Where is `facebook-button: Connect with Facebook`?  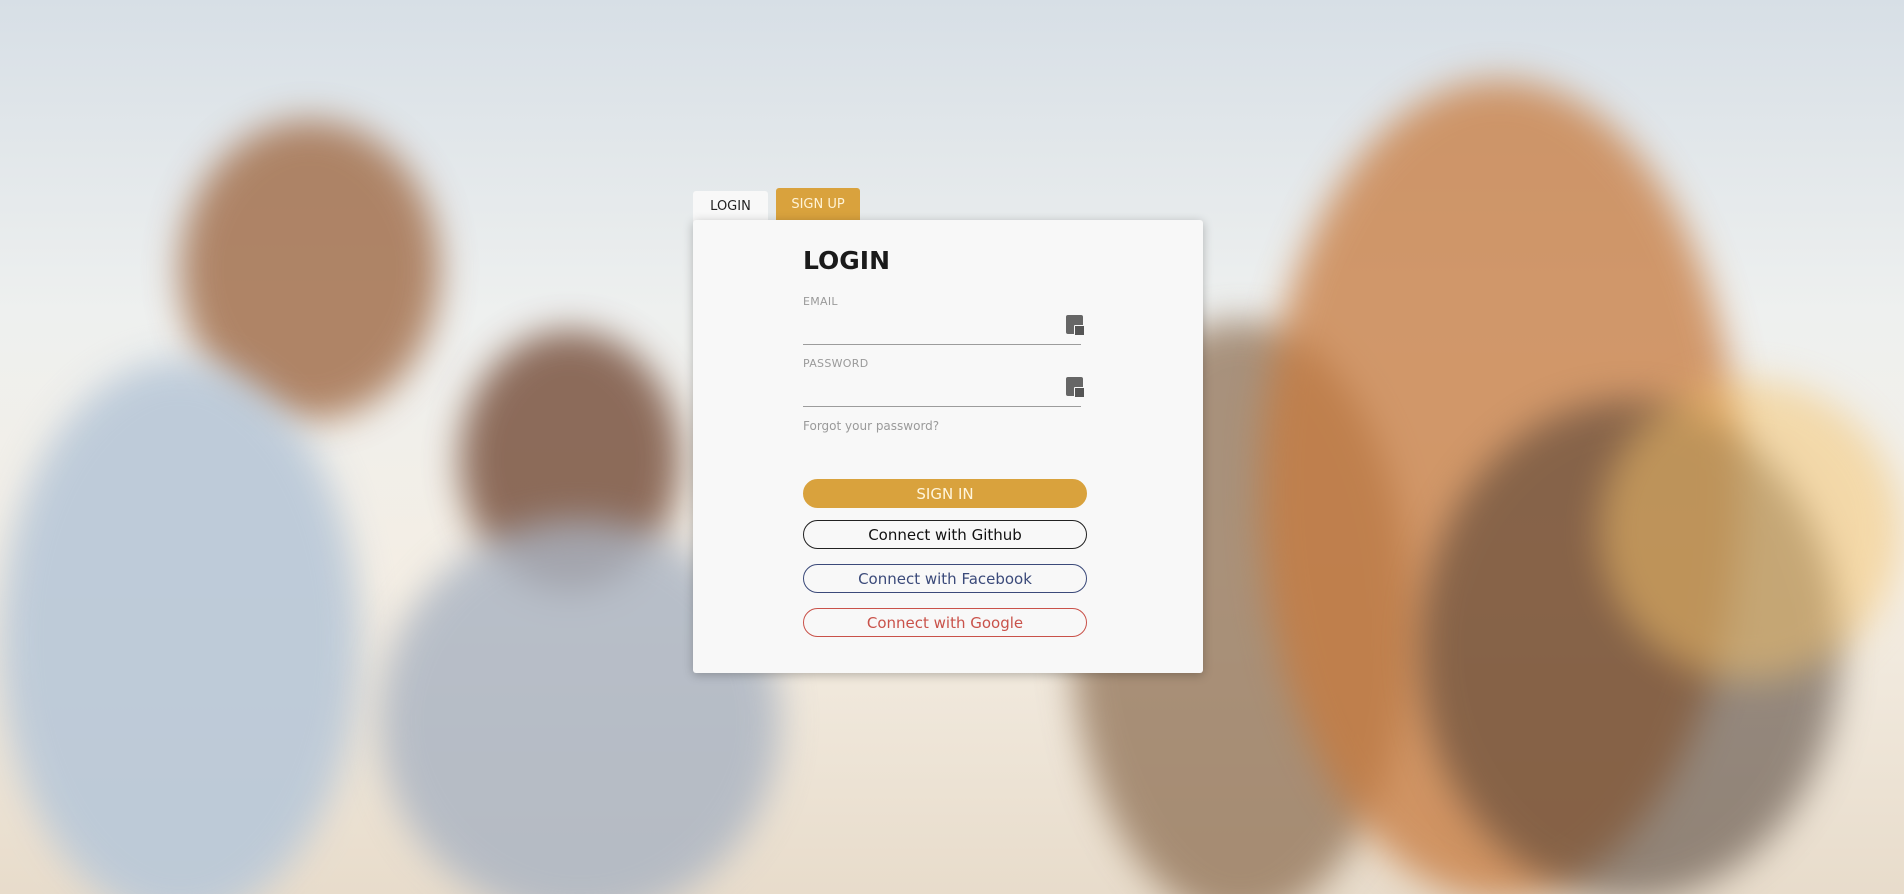
facebook-button: Connect with Facebook is located at coordinates (945, 578).